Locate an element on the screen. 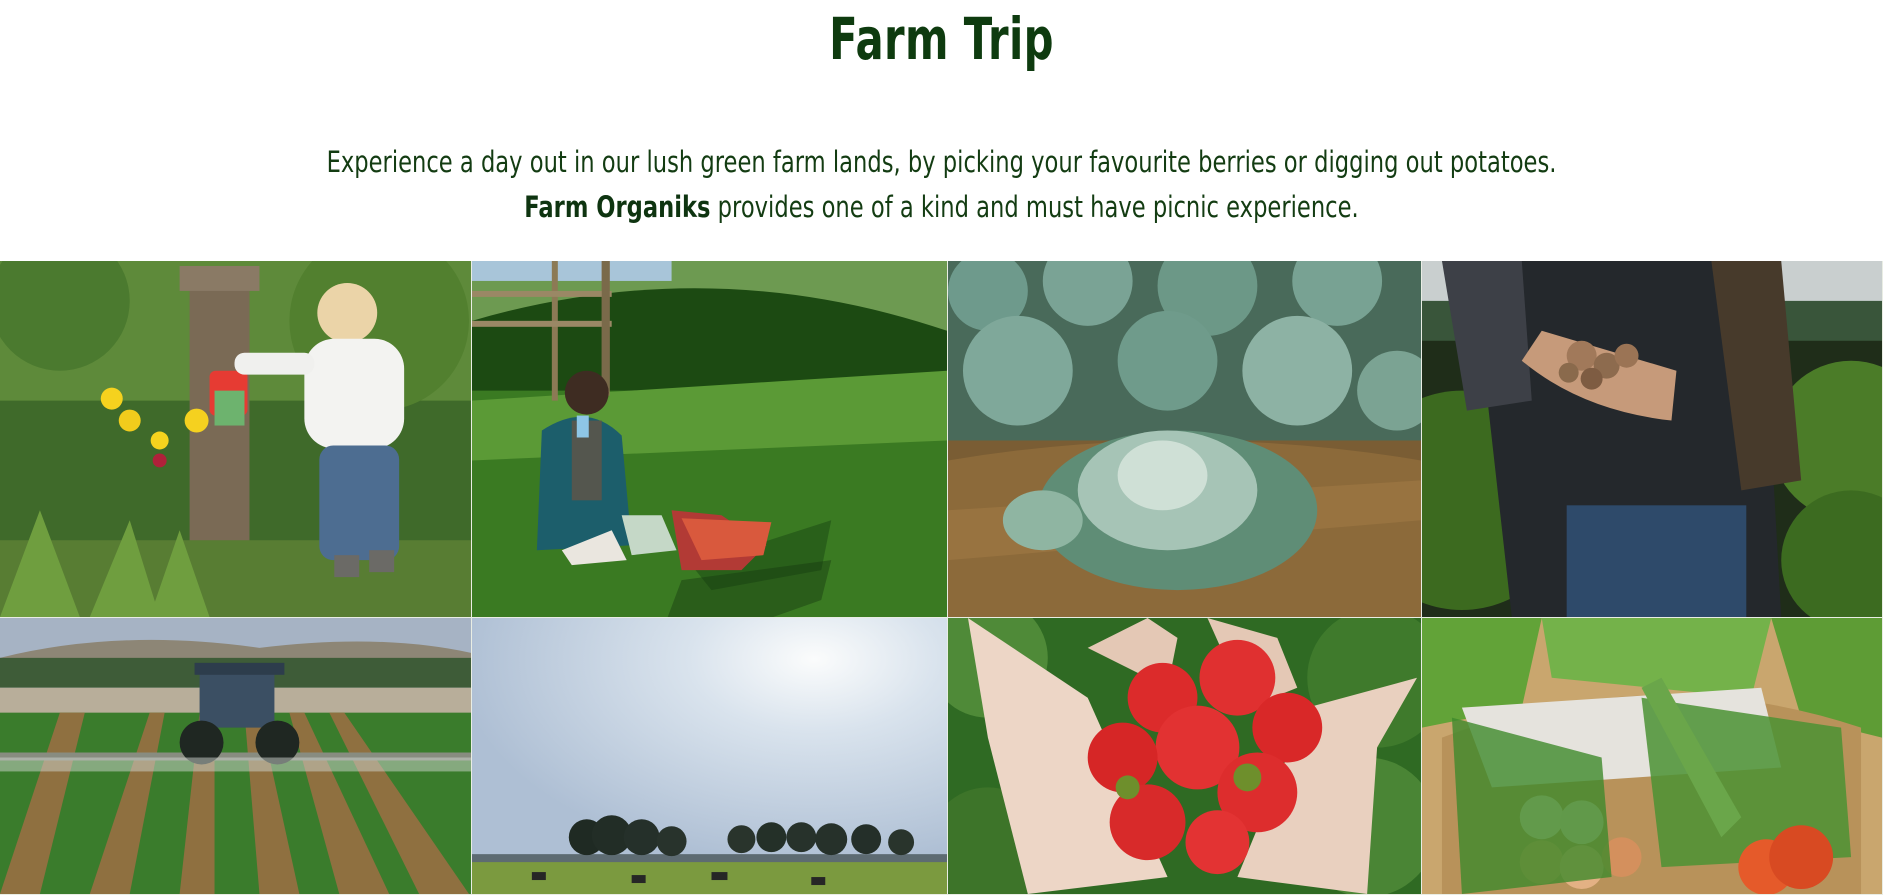  brand-name: Farm Organiks is located at coordinates (617, 207).